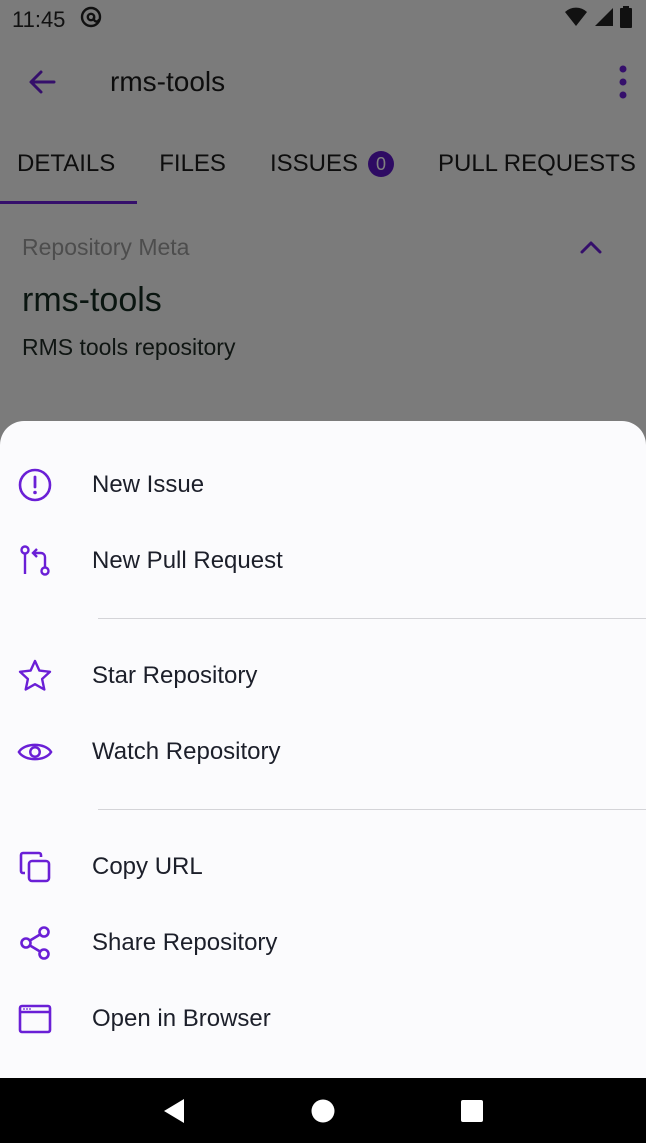 The image size is (646, 1143). What do you see at coordinates (35, 943) in the screenshot?
I see `share-icon` at bounding box center [35, 943].